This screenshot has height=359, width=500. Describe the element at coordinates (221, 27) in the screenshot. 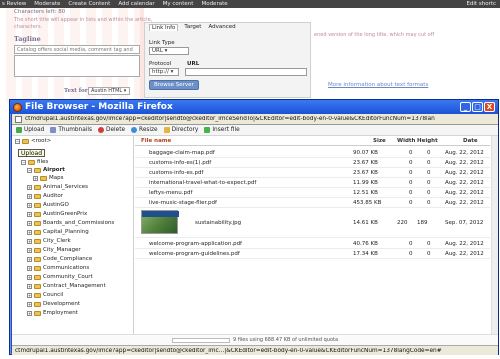

I see `tab-advanced: Advanced` at that location.